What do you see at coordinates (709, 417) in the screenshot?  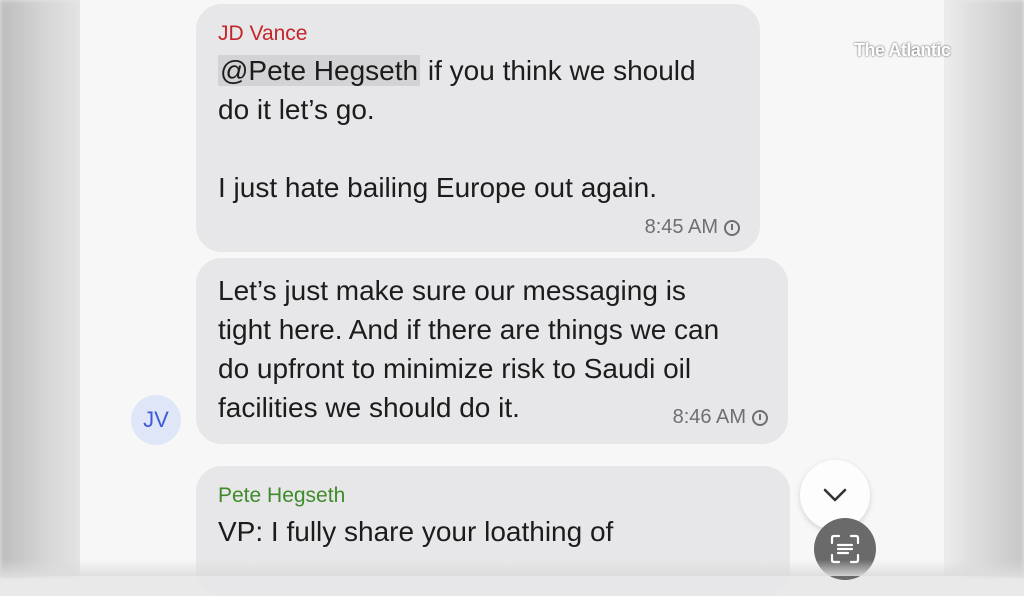 I see `timestamp-text: 8:46 AM` at bounding box center [709, 417].